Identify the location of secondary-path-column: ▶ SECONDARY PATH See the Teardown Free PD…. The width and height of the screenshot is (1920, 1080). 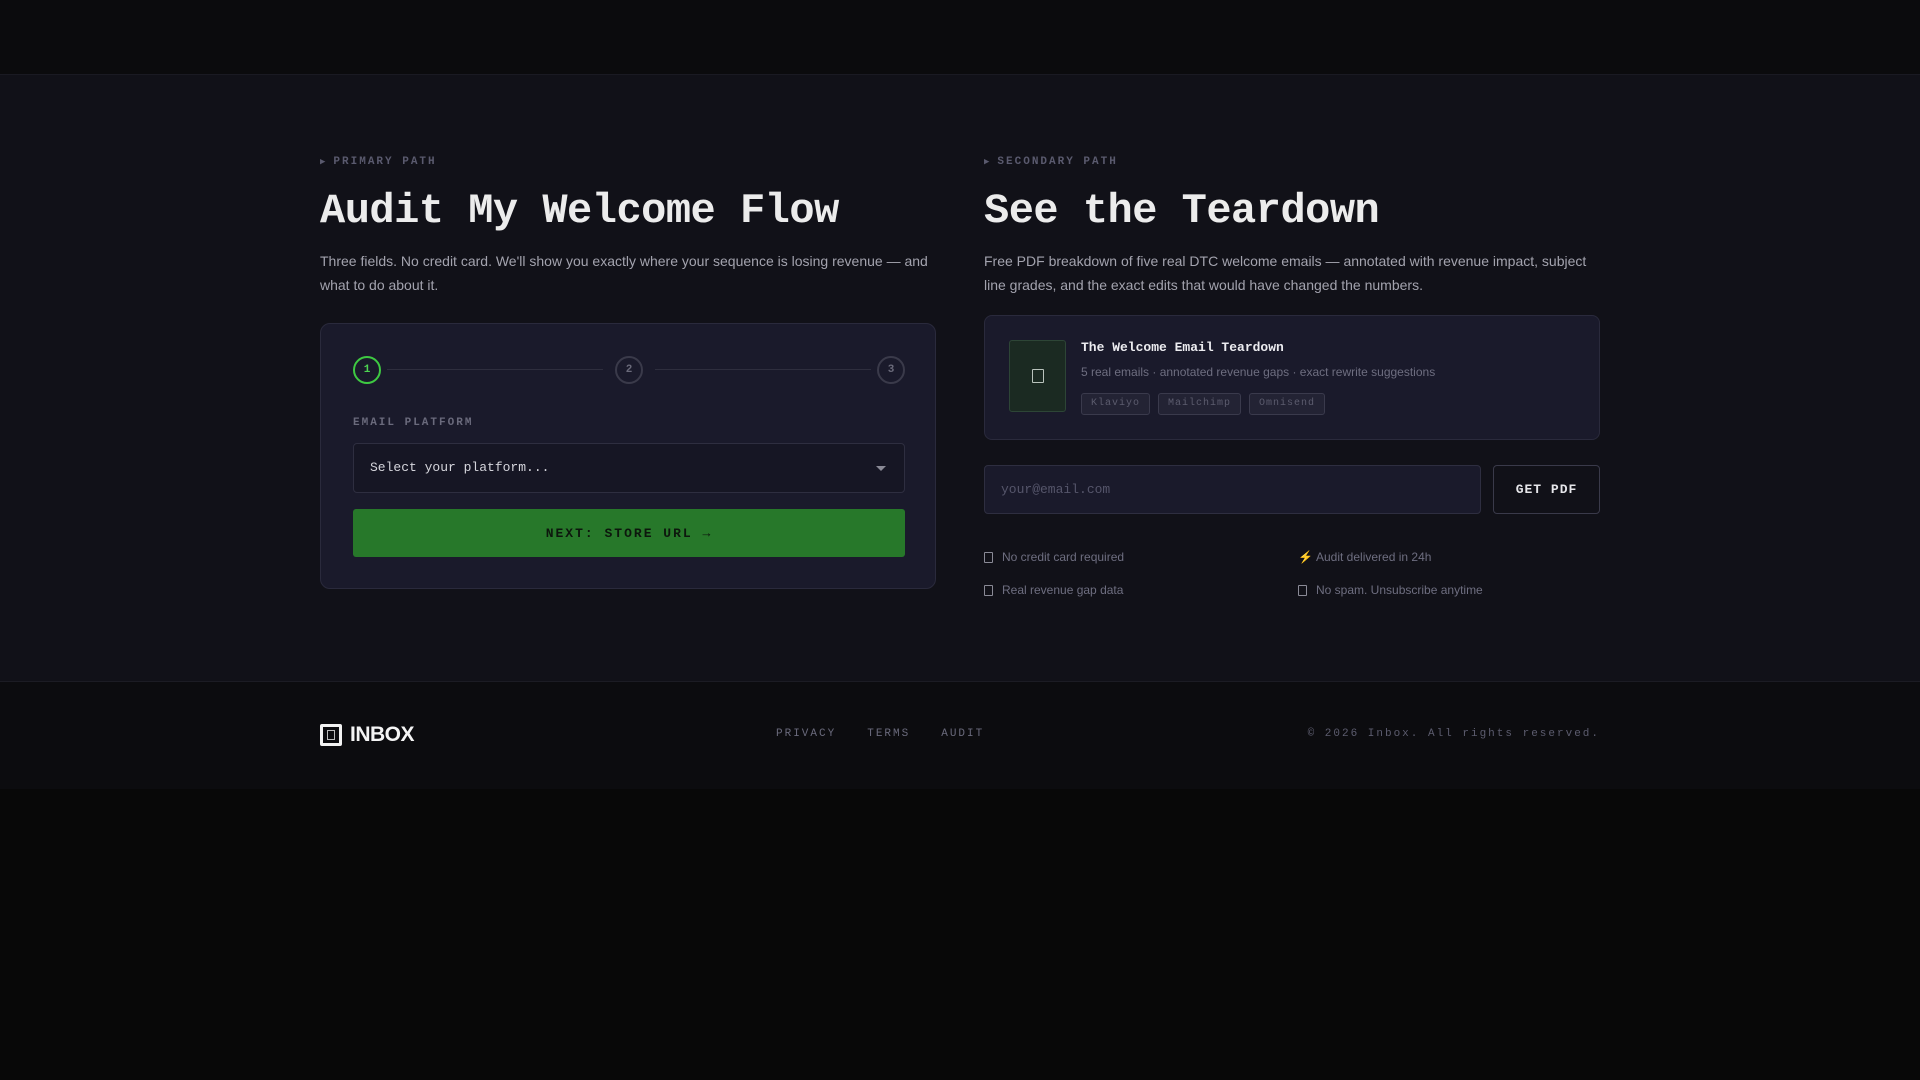
(1292, 226).